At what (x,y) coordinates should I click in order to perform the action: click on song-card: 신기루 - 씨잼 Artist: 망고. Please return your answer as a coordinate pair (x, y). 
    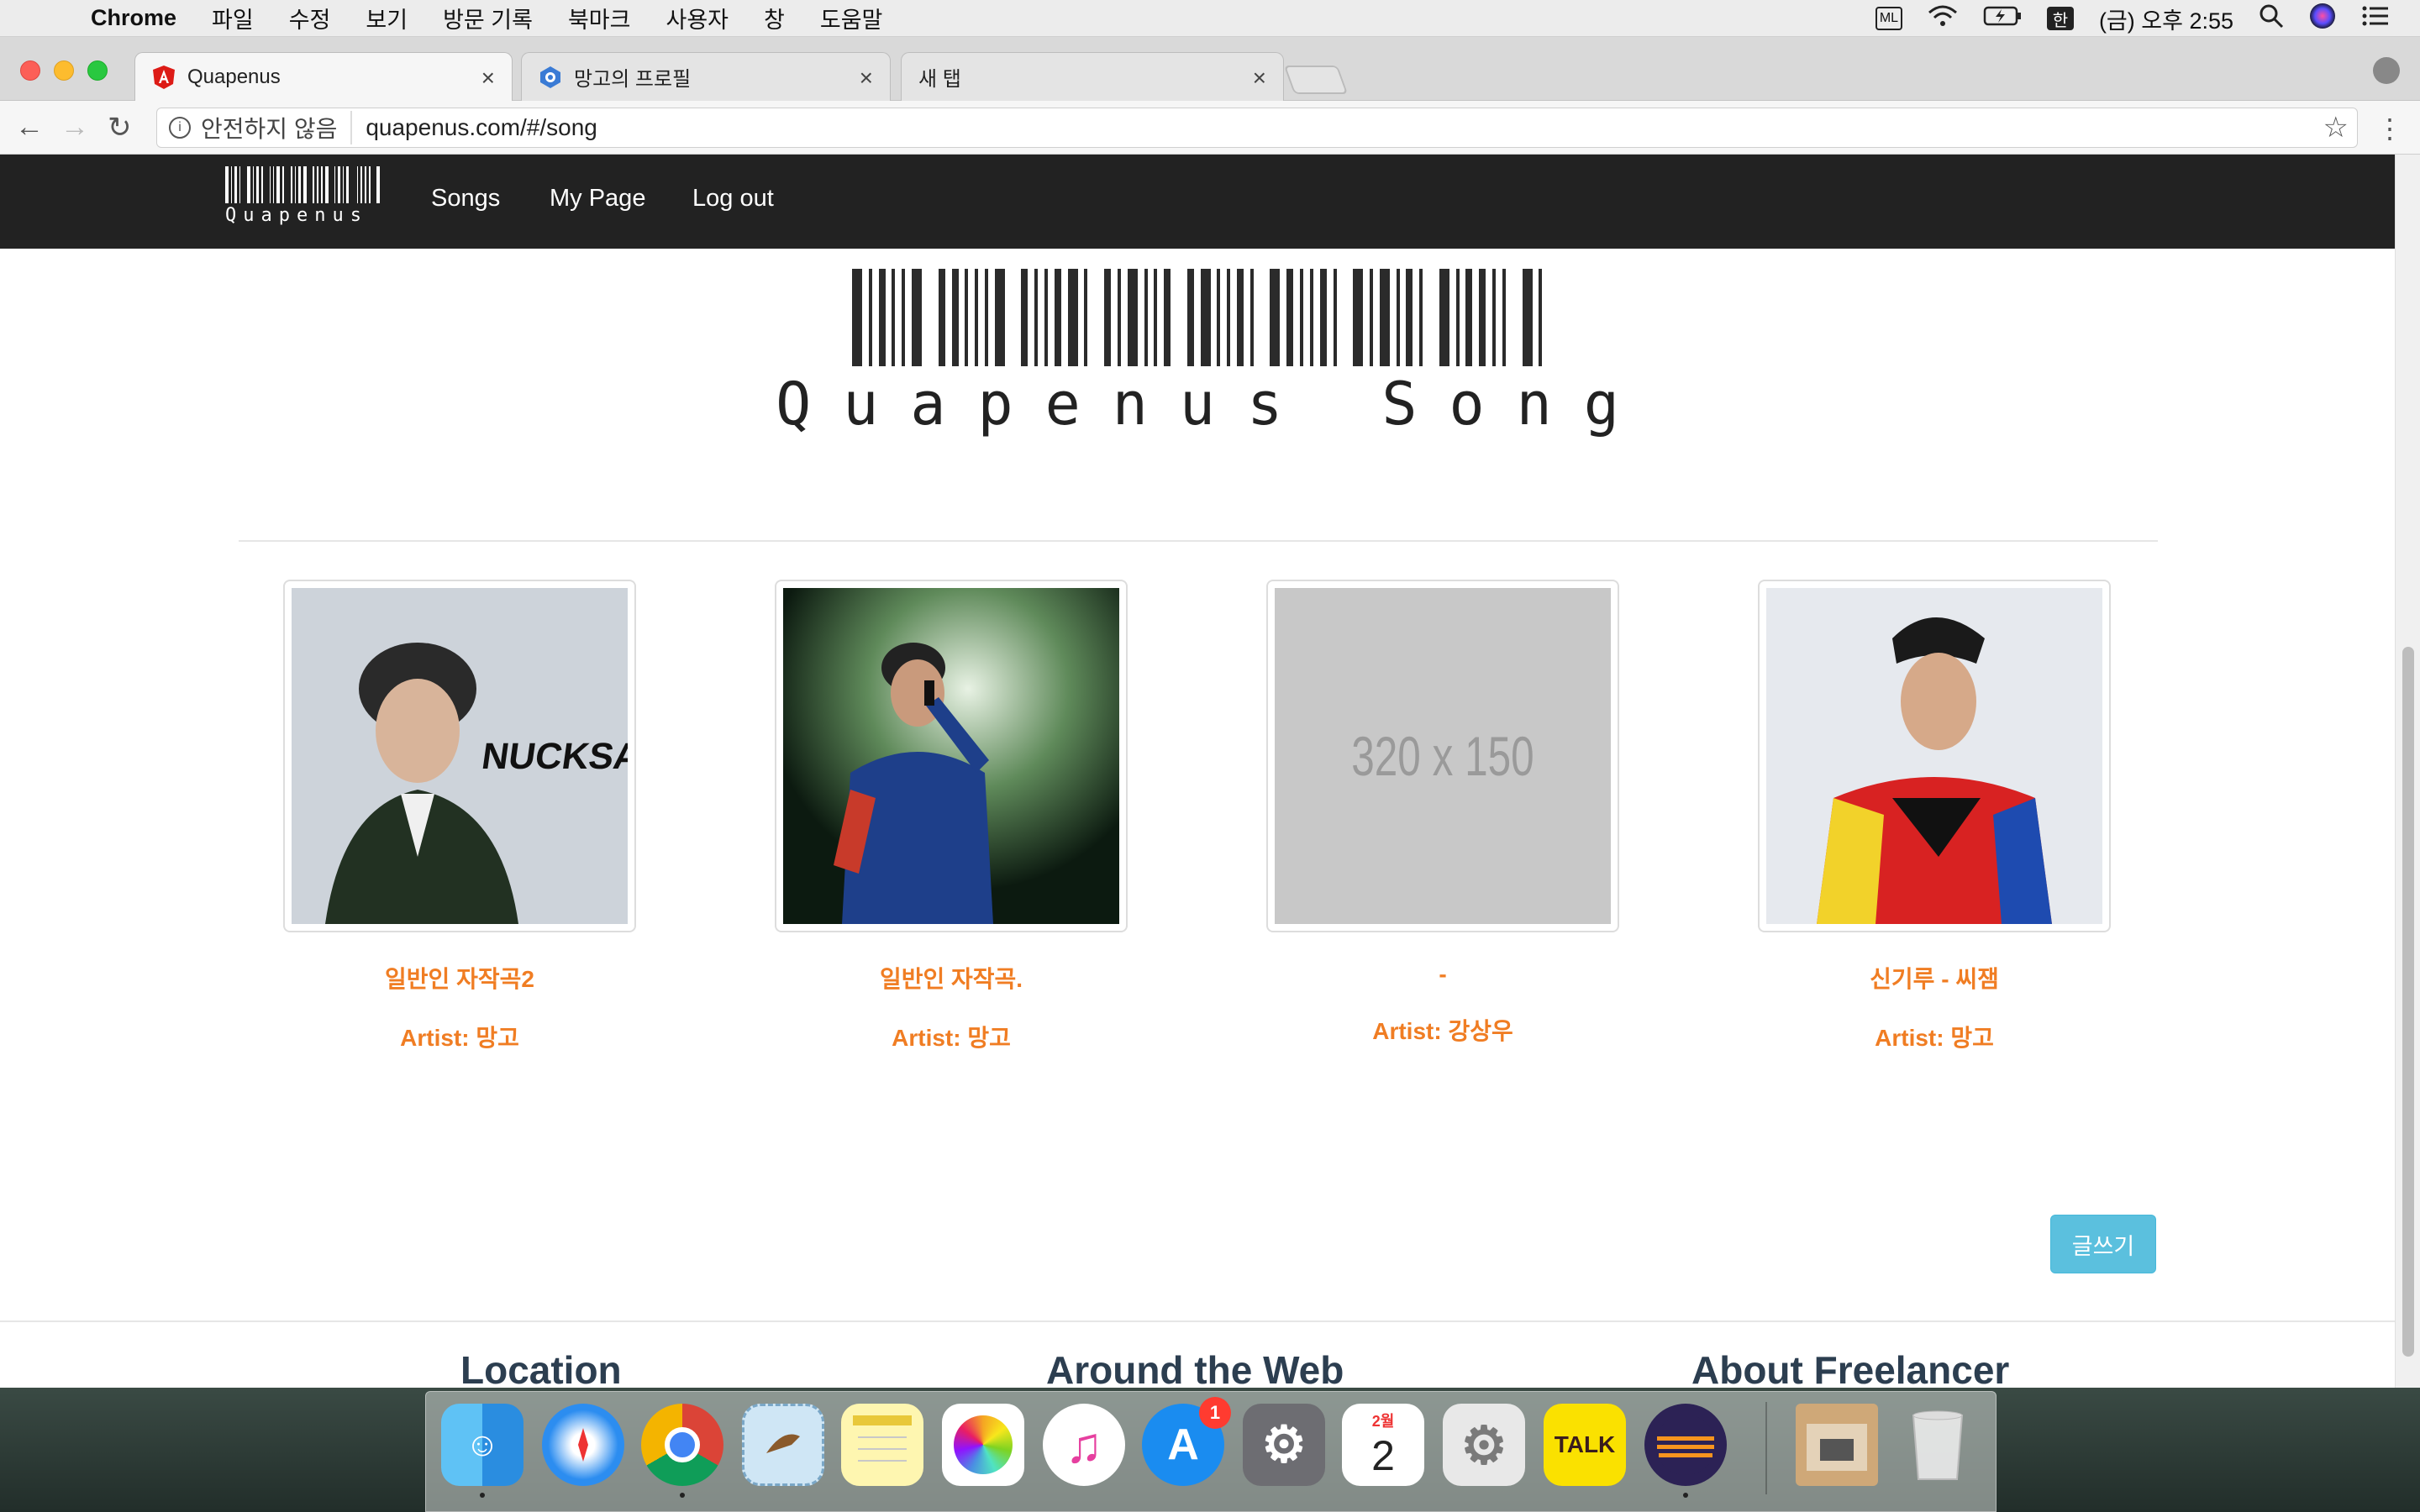
    Looking at the image, I should click on (1934, 816).